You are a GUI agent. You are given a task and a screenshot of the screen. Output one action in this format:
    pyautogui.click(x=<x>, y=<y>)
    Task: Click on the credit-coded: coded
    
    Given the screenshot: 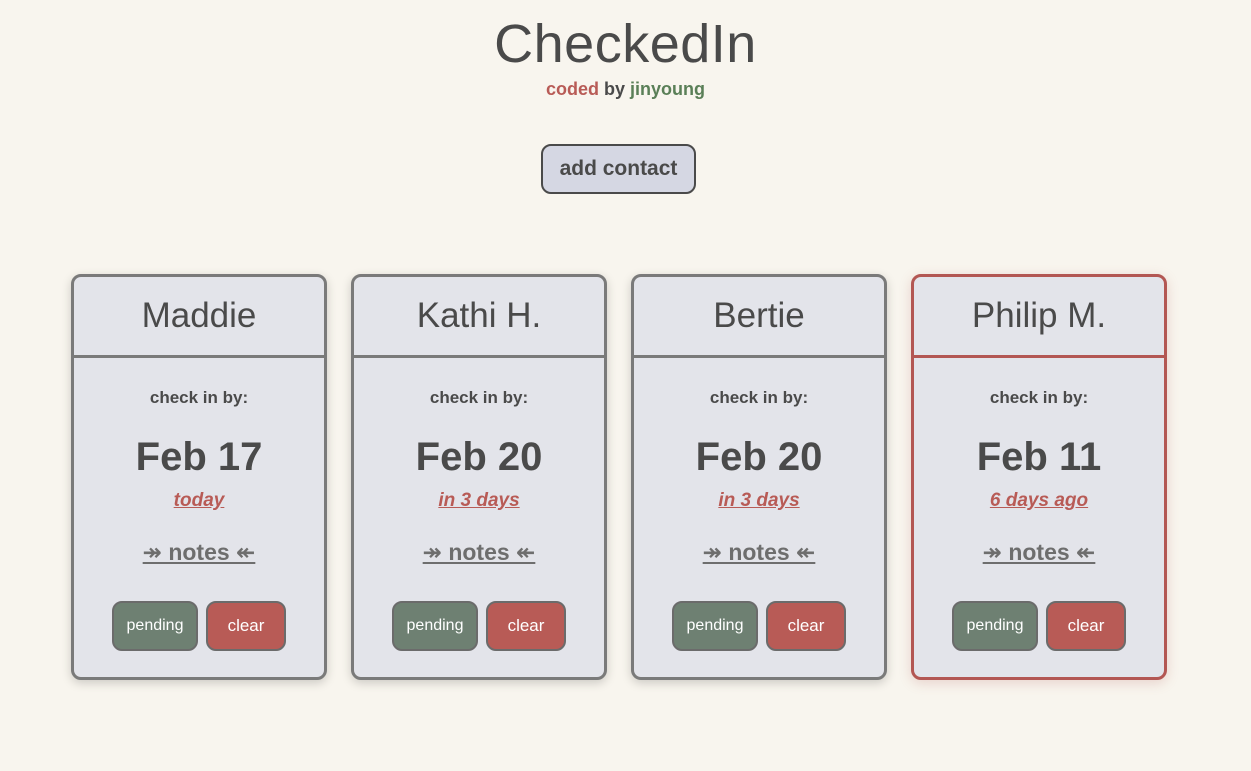 What is the action you would take?
    pyautogui.click(x=572, y=89)
    